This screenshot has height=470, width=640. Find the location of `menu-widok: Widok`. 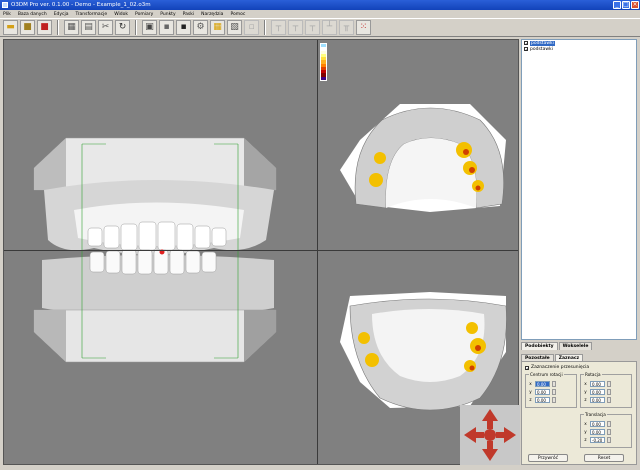

menu-widok: Widok is located at coordinates (121, 14).